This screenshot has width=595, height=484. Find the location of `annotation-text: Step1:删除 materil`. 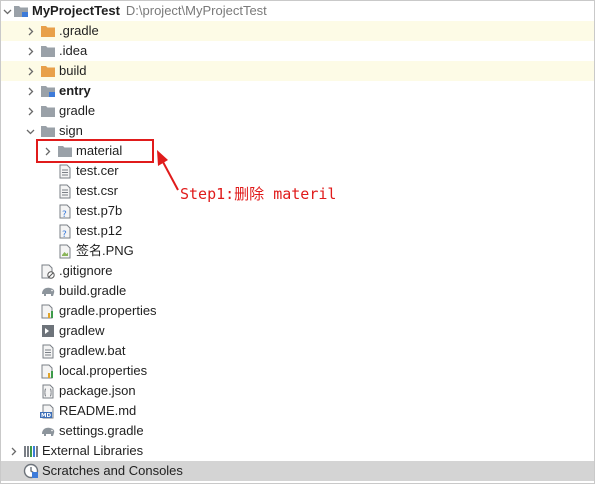

annotation-text: Step1:删除 materil is located at coordinates (258, 194).